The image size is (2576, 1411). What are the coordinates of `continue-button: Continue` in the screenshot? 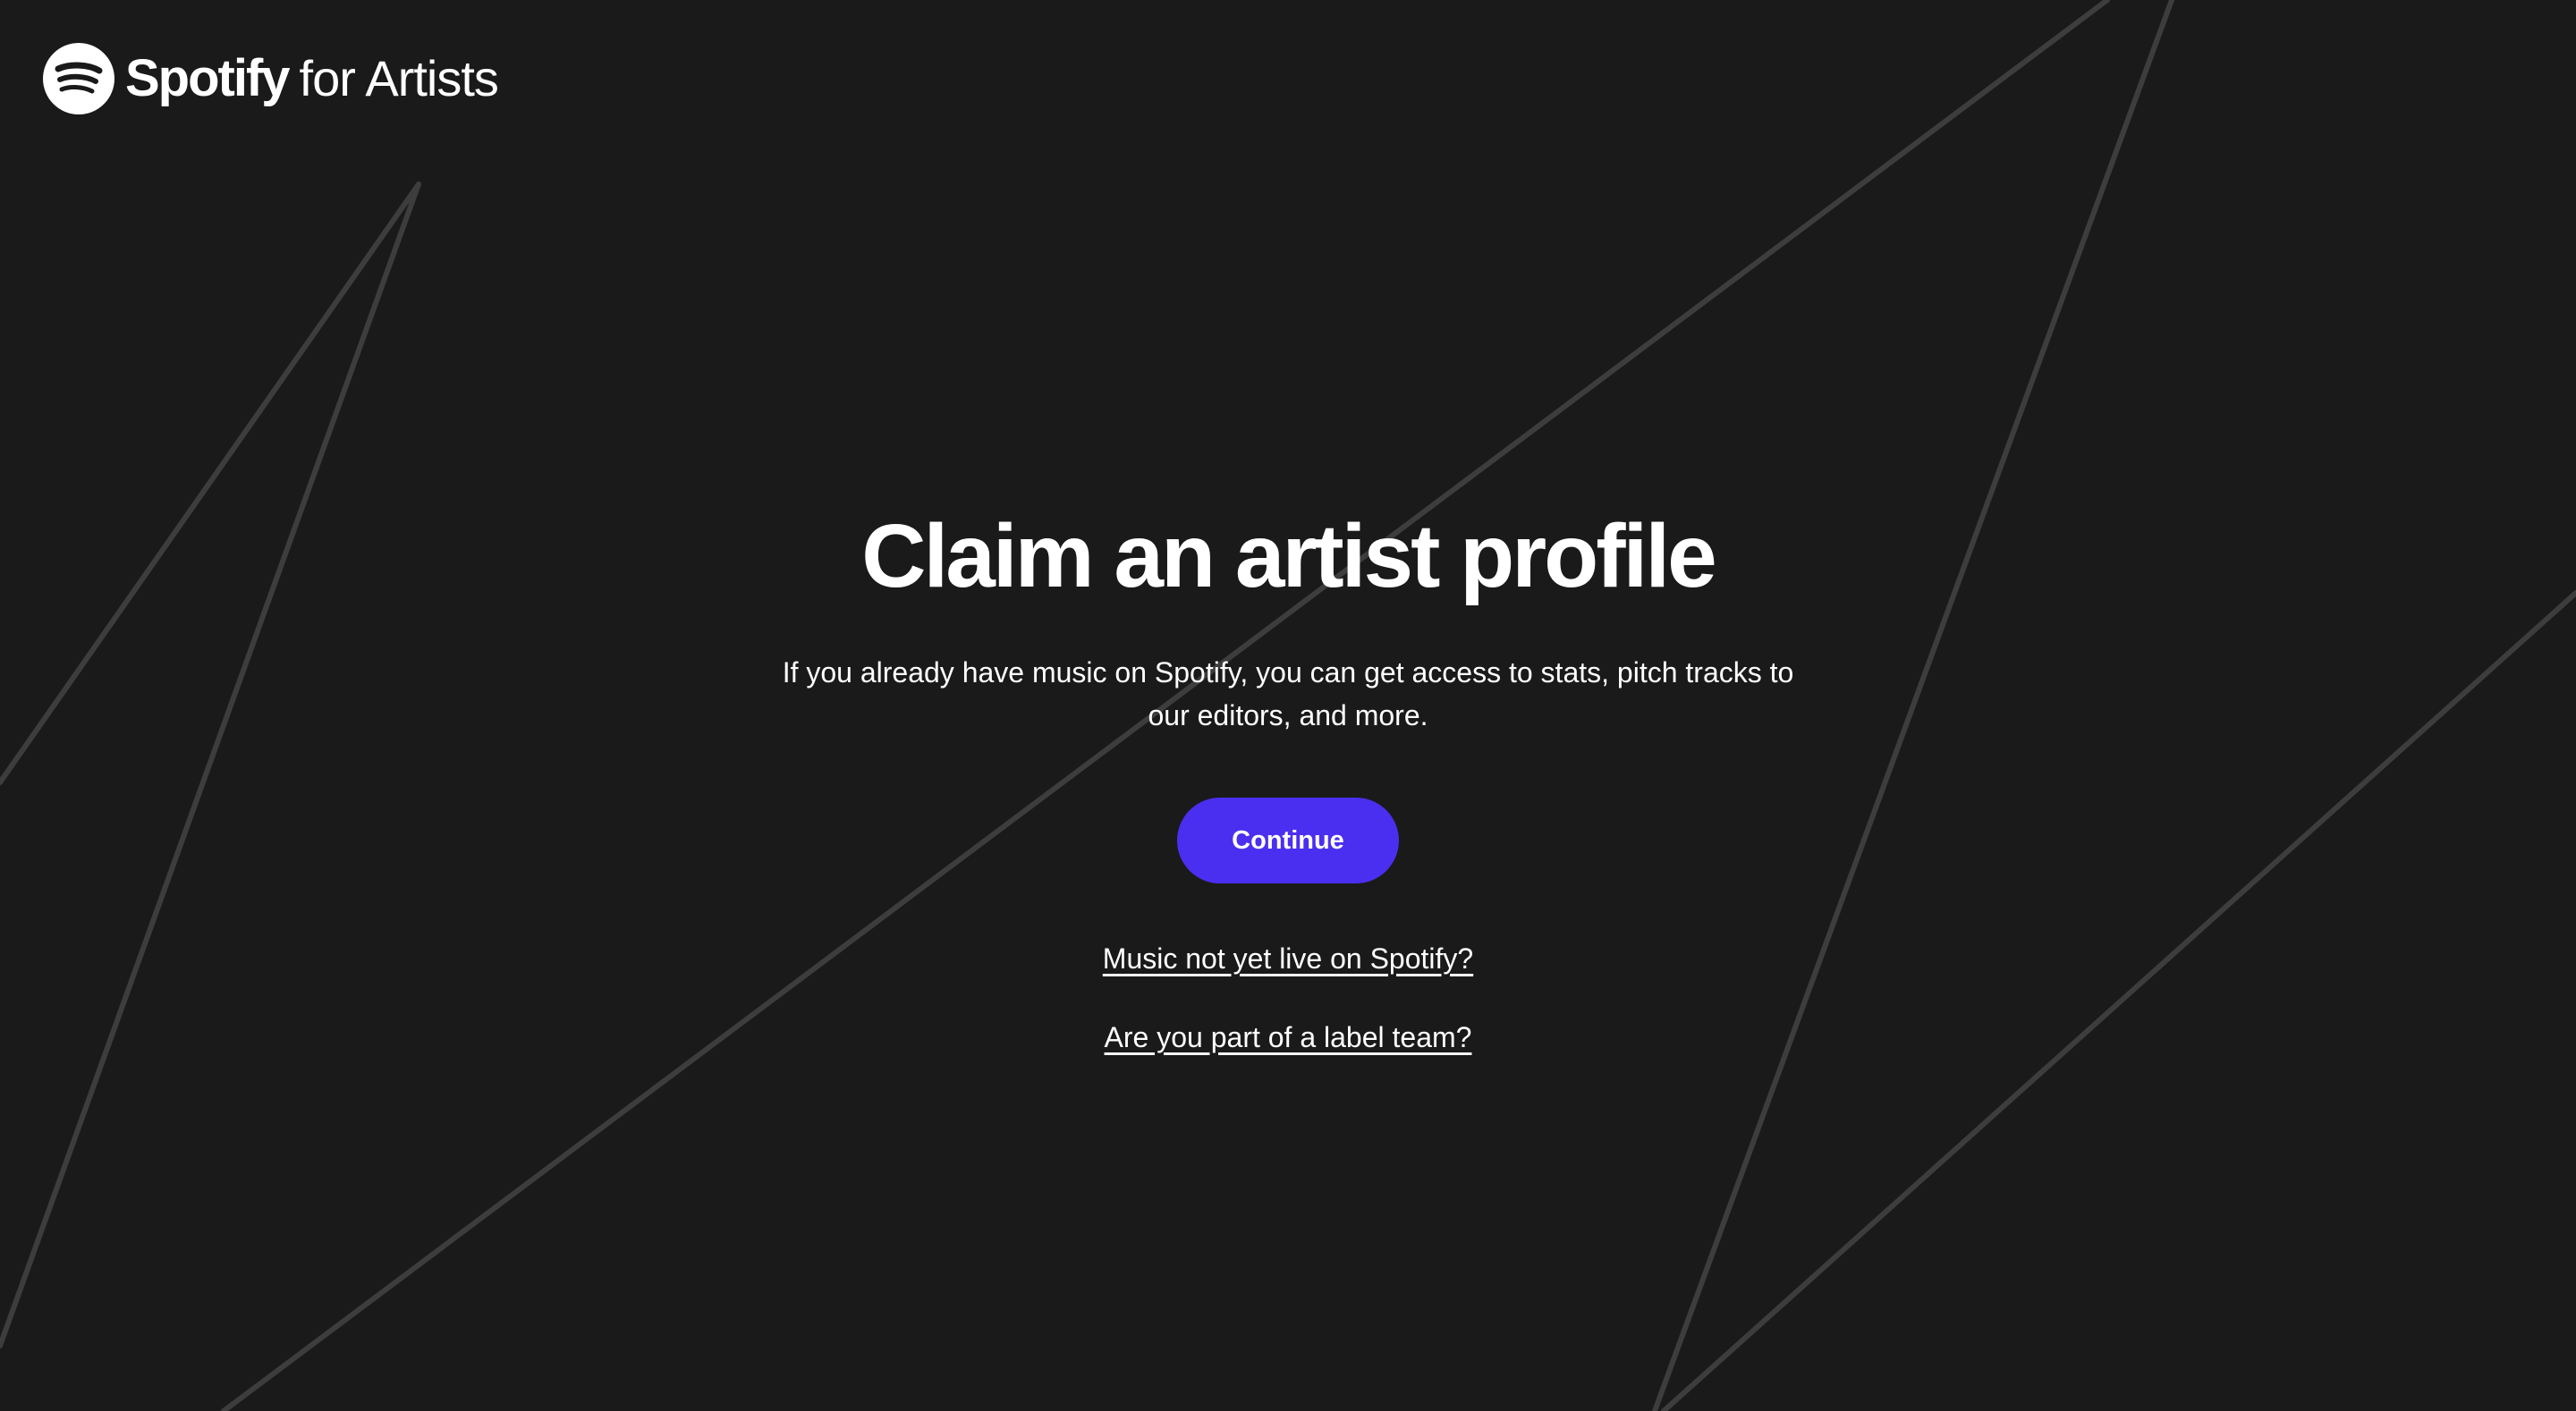 It's located at (1288, 840).